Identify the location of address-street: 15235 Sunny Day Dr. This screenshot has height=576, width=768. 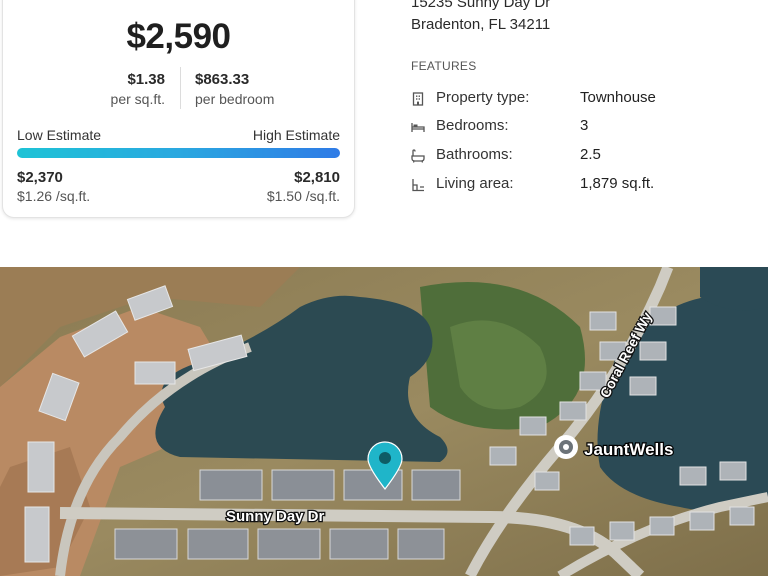
(481, 5).